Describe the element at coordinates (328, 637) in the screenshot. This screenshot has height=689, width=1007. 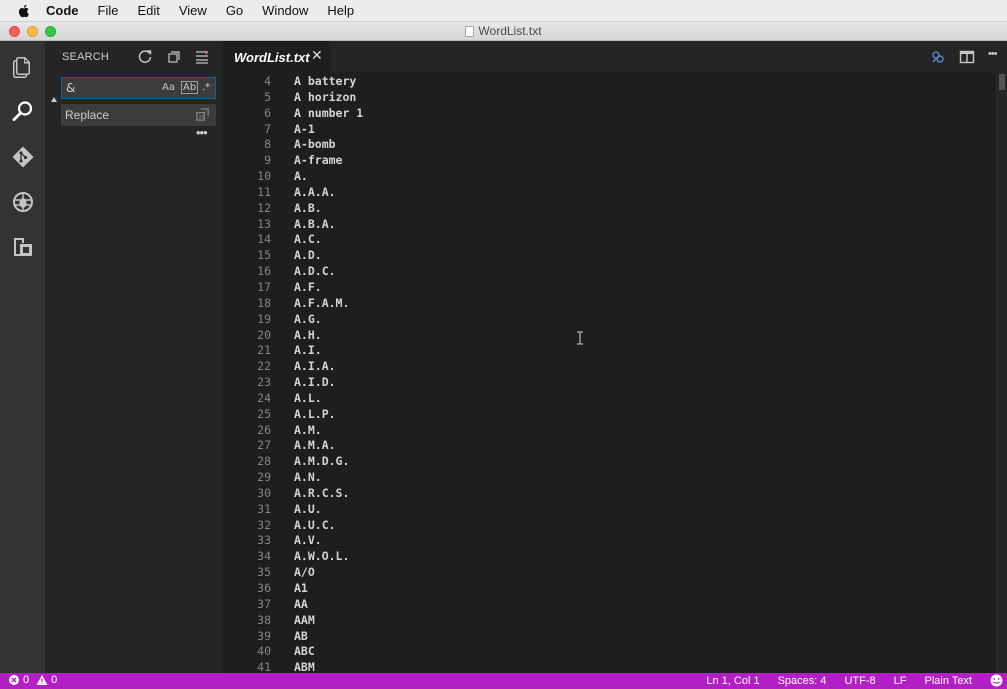
I see `editor-line: AB` at that location.